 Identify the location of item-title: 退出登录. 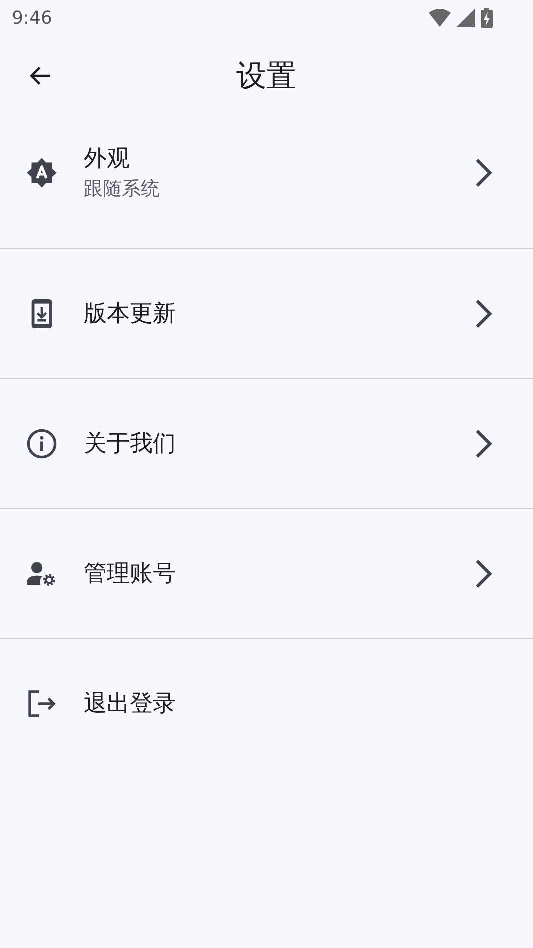
(130, 704).